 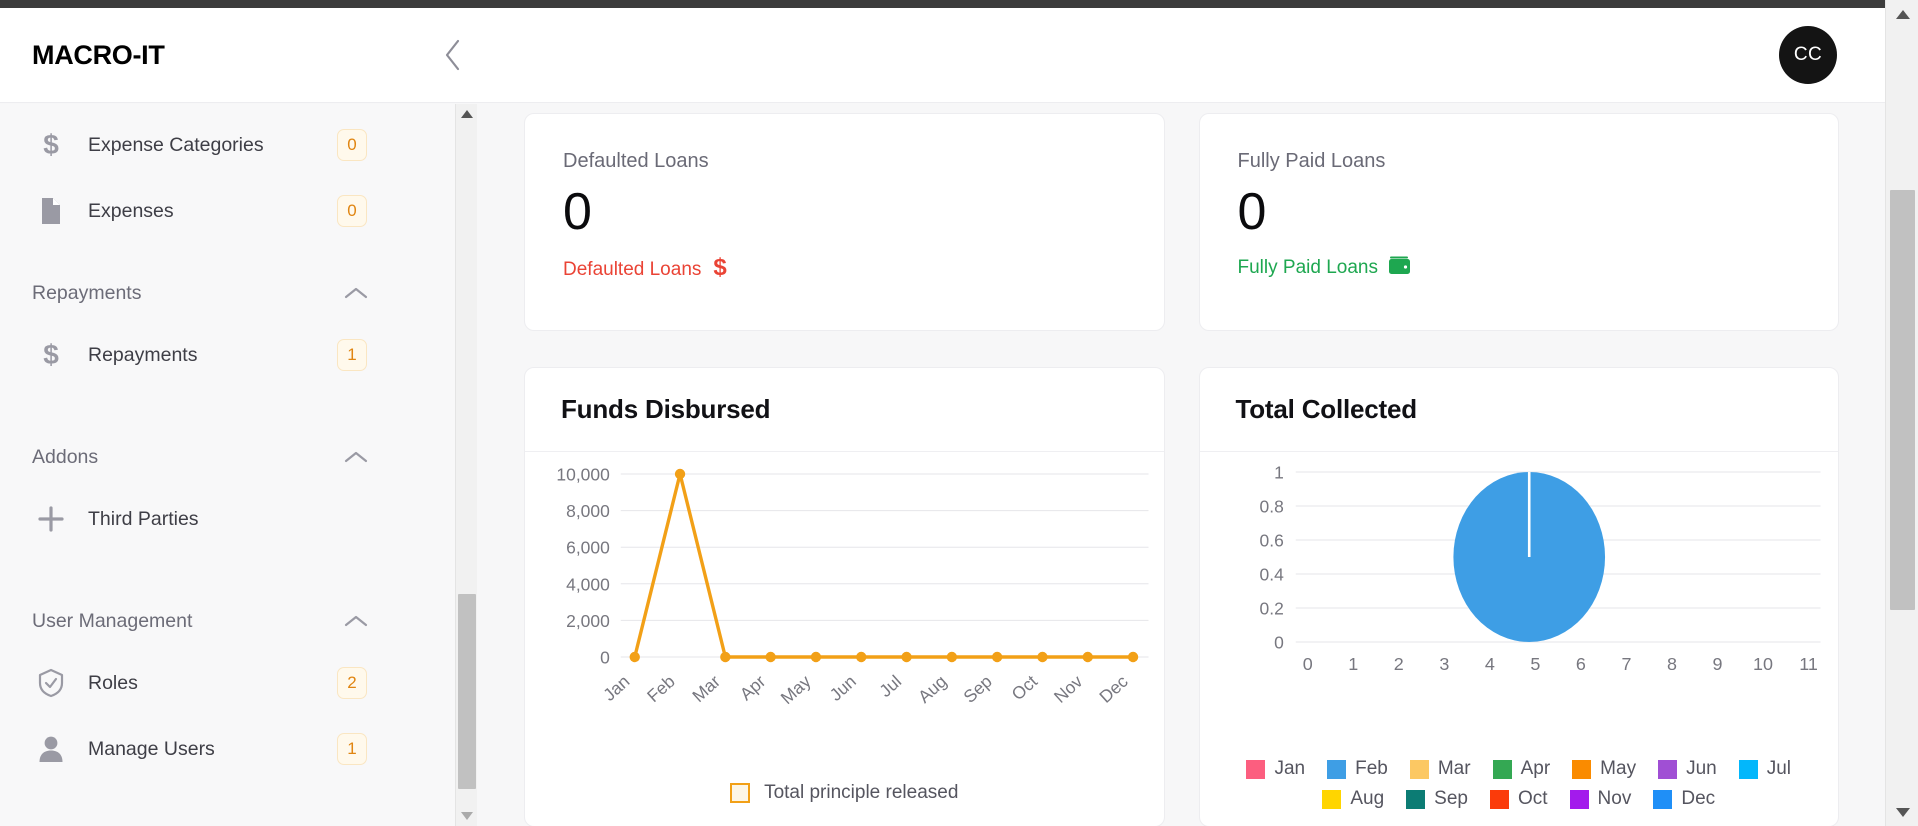 I want to click on legend-item: Nov, so click(x=1600, y=799).